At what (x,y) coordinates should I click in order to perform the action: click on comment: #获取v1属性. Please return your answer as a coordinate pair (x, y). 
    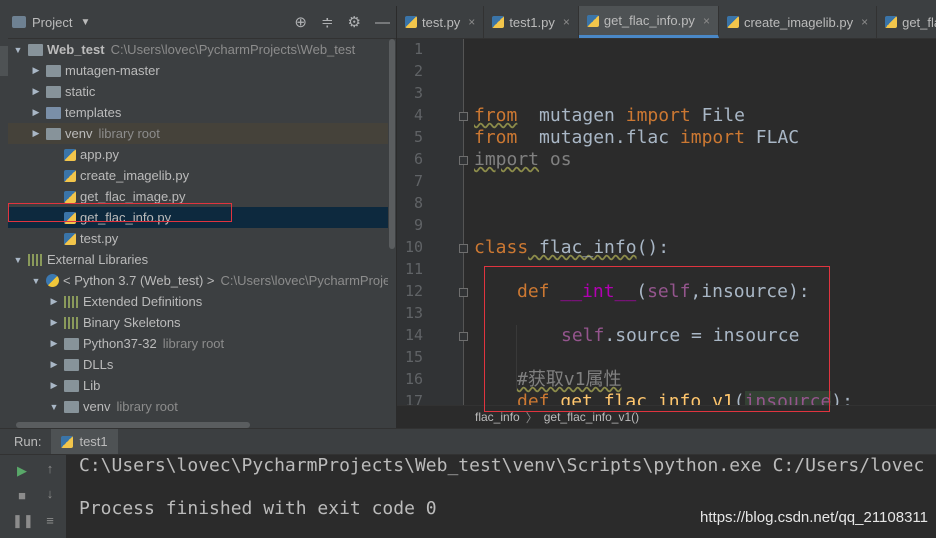
    Looking at the image, I should click on (569, 379).